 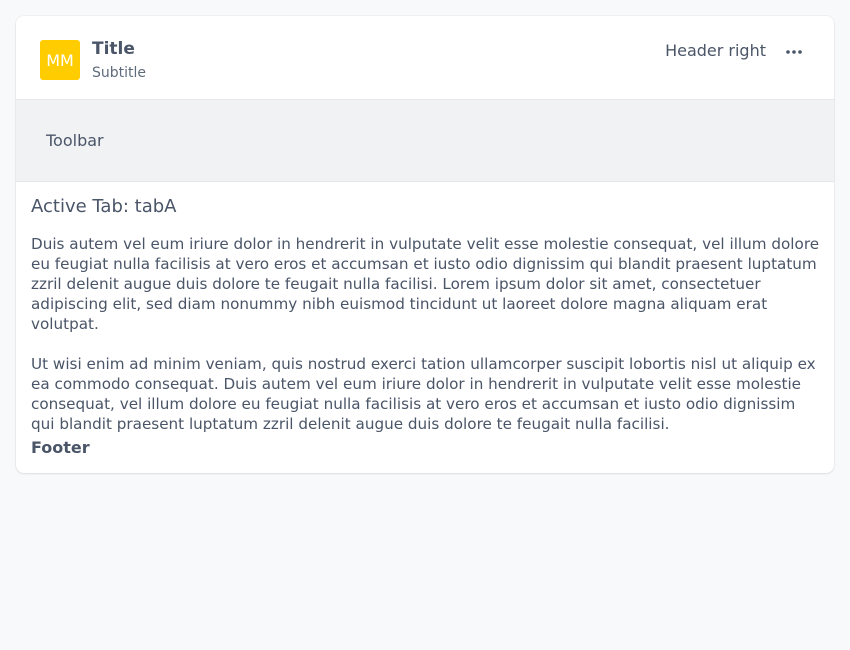 I want to click on active-tab-value: tabA, so click(x=155, y=206).